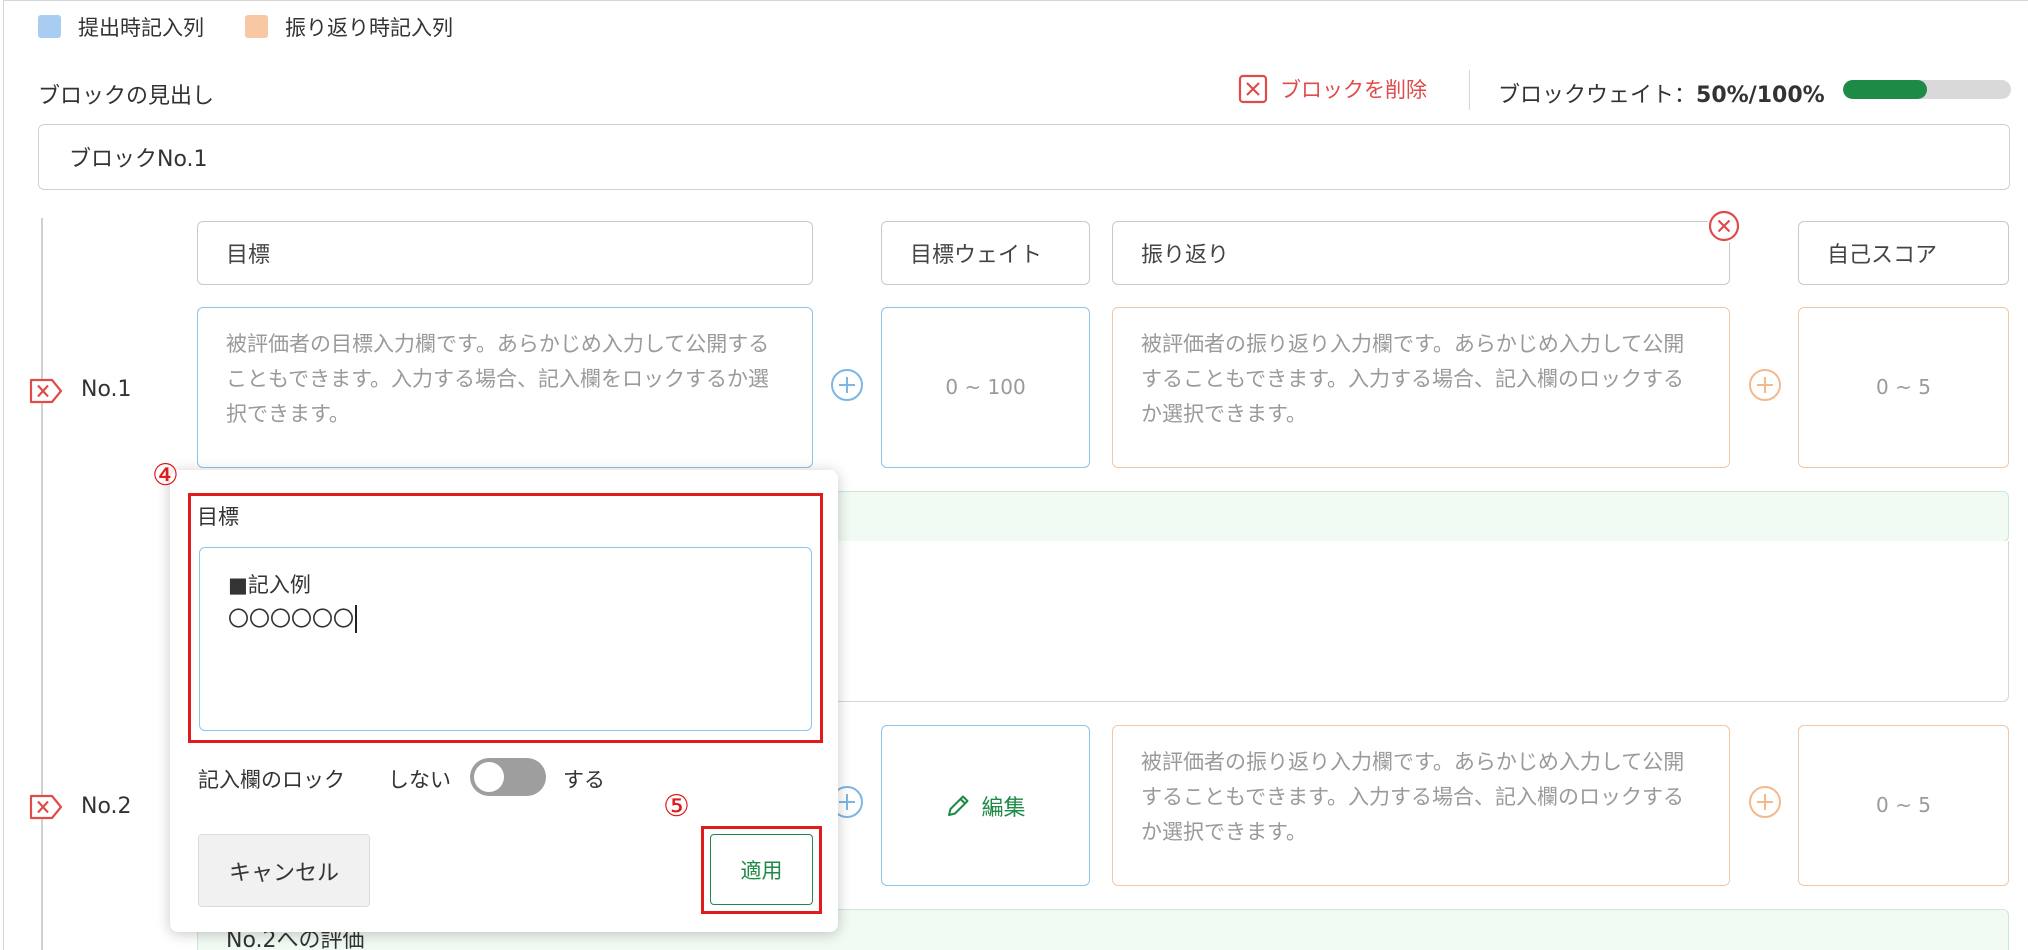  I want to click on annotation-step-4: ④, so click(165, 475).